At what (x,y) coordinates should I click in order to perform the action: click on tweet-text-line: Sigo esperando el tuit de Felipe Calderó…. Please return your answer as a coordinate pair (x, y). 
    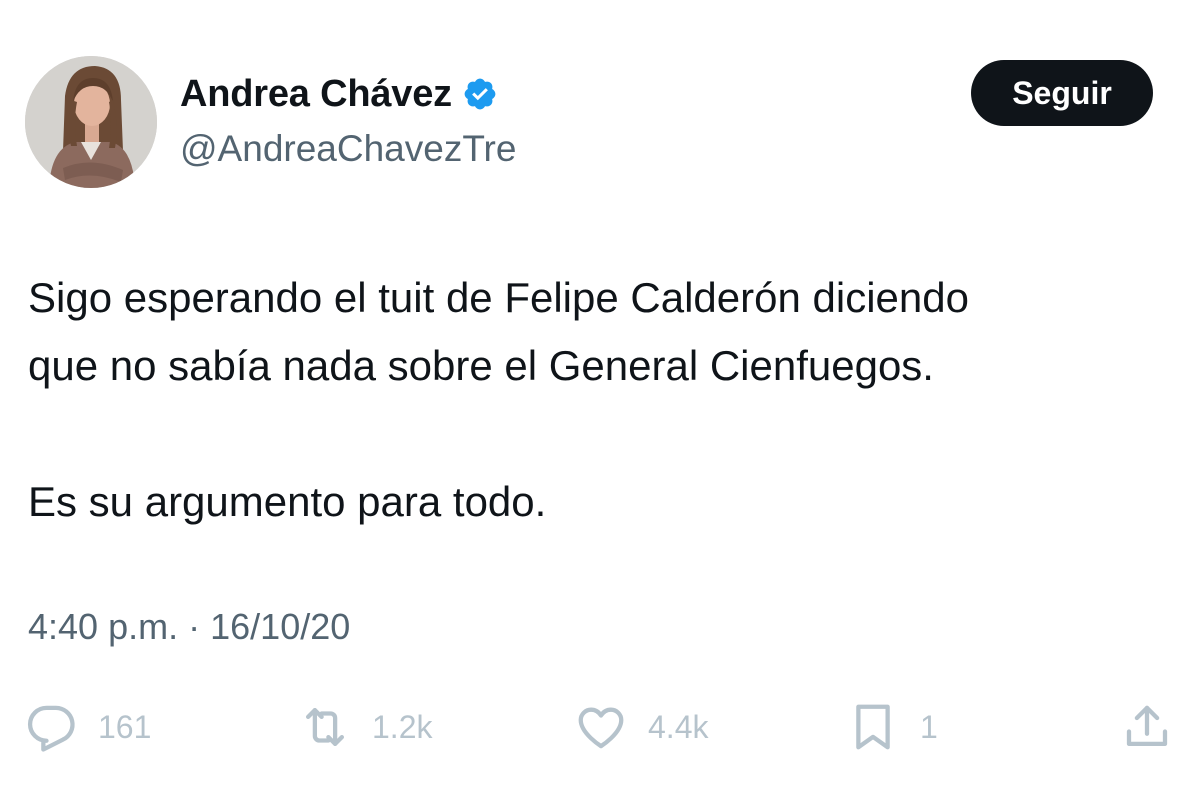
    Looking at the image, I should click on (498, 297).